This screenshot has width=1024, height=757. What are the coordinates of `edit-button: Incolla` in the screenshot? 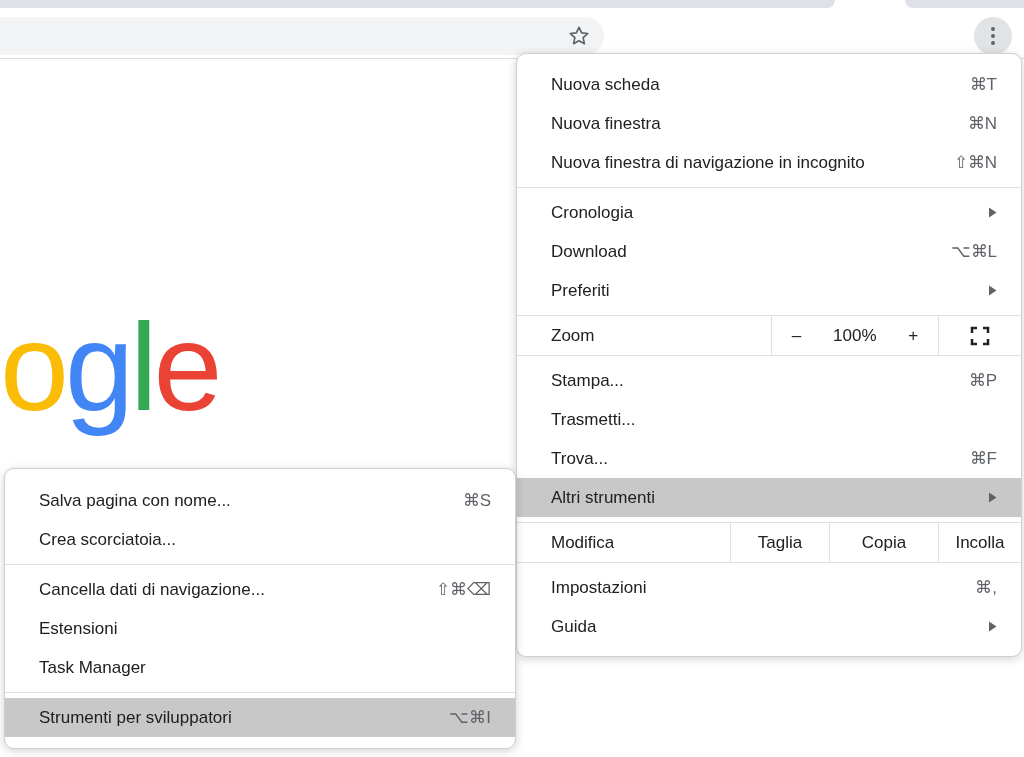 It's located at (980, 542).